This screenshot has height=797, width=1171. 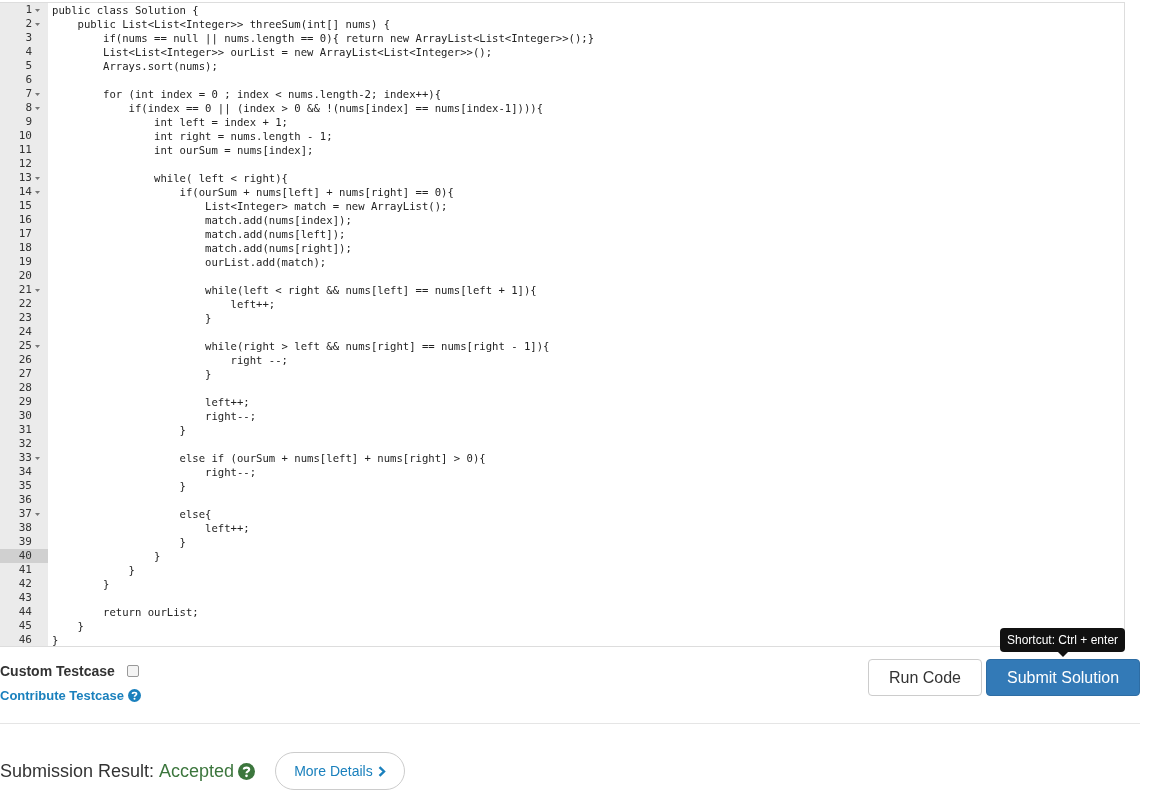 What do you see at coordinates (332, 458) in the screenshot?
I see `code-line: else if (ourSum + nums[left] + nums[right] > 0){` at bounding box center [332, 458].